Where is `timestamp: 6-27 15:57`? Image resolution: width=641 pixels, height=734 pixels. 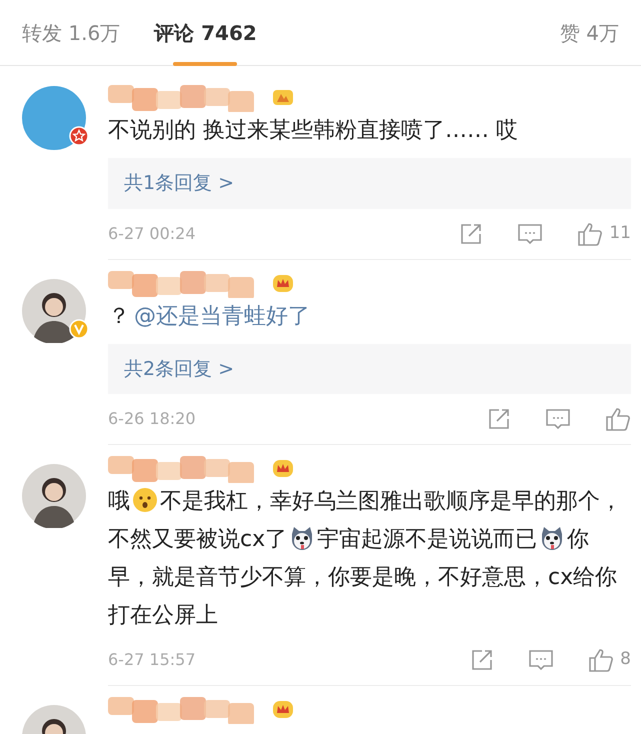
timestamp: 6-27 15:57 is located at coordinates (152, 660).